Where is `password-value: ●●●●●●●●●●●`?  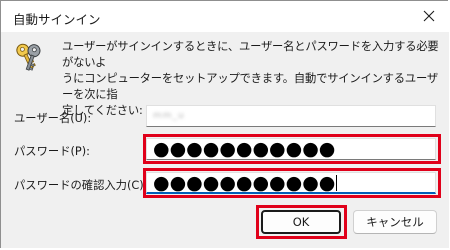
password-value: ●●●●●●●●●●● is located at coordinates (244, 149).